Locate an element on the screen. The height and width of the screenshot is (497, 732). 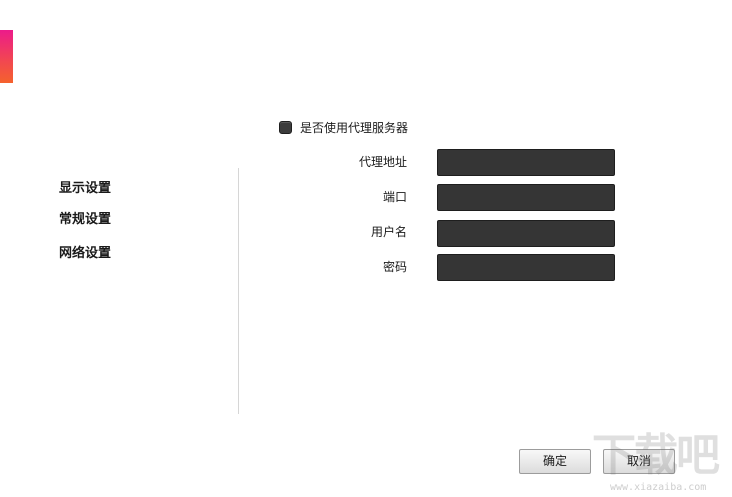
port-label: 端口 is located at coordinates (394, 197).